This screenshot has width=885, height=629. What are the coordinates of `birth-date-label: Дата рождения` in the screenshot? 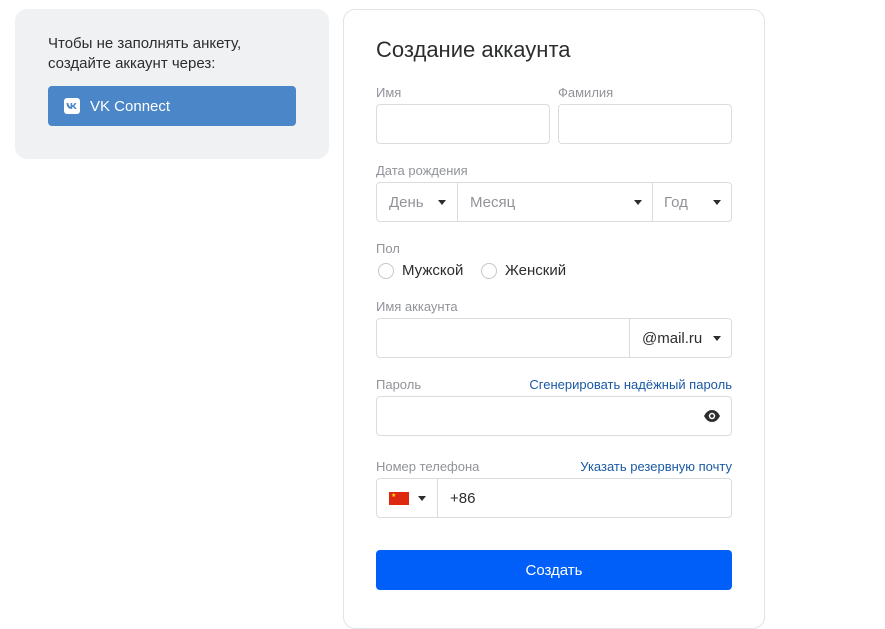 It's located at (422, 170).